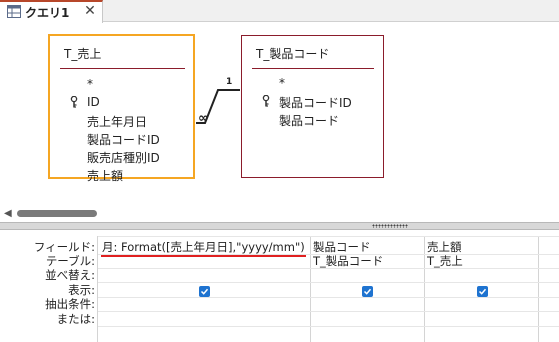  Describe the element at coordinates (121, 108) in the screenshot. I see `table-box-sales: T_売上 * ID 売上年月日 製品コードID 販売店種別ID 売上額` at that location.